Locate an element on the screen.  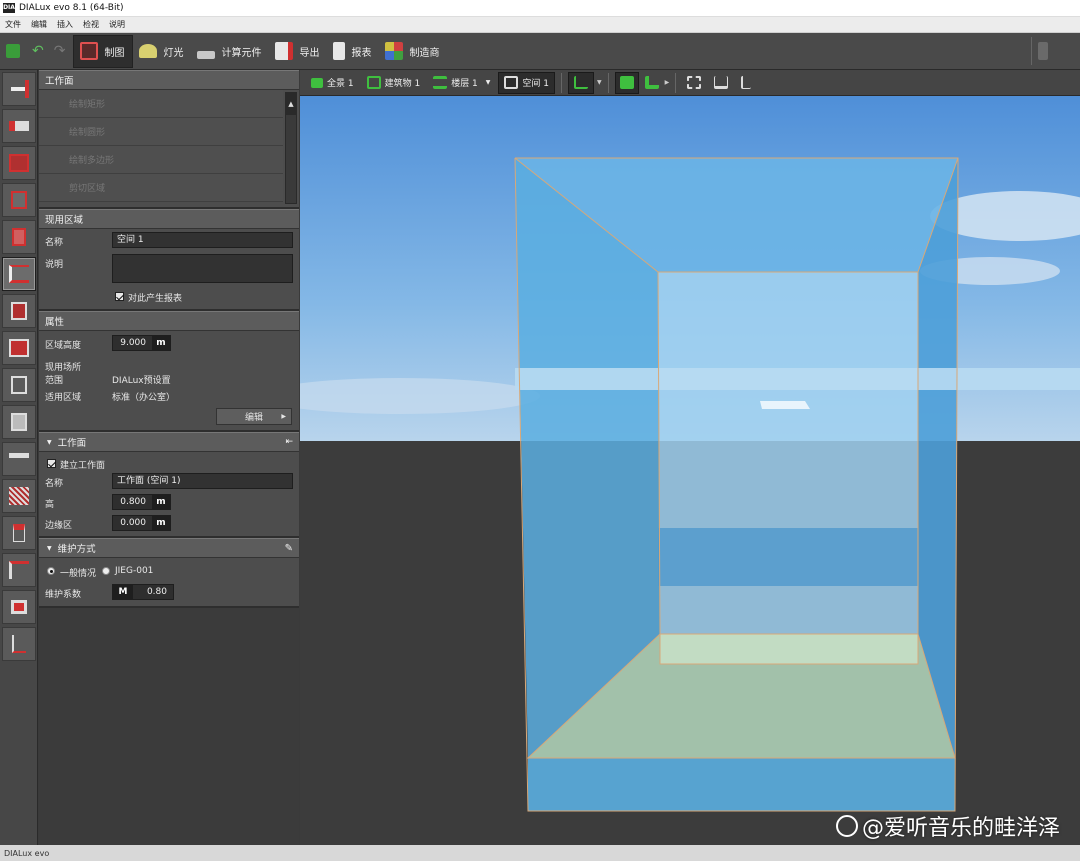
column-icon is located at coordinates (19, 570).